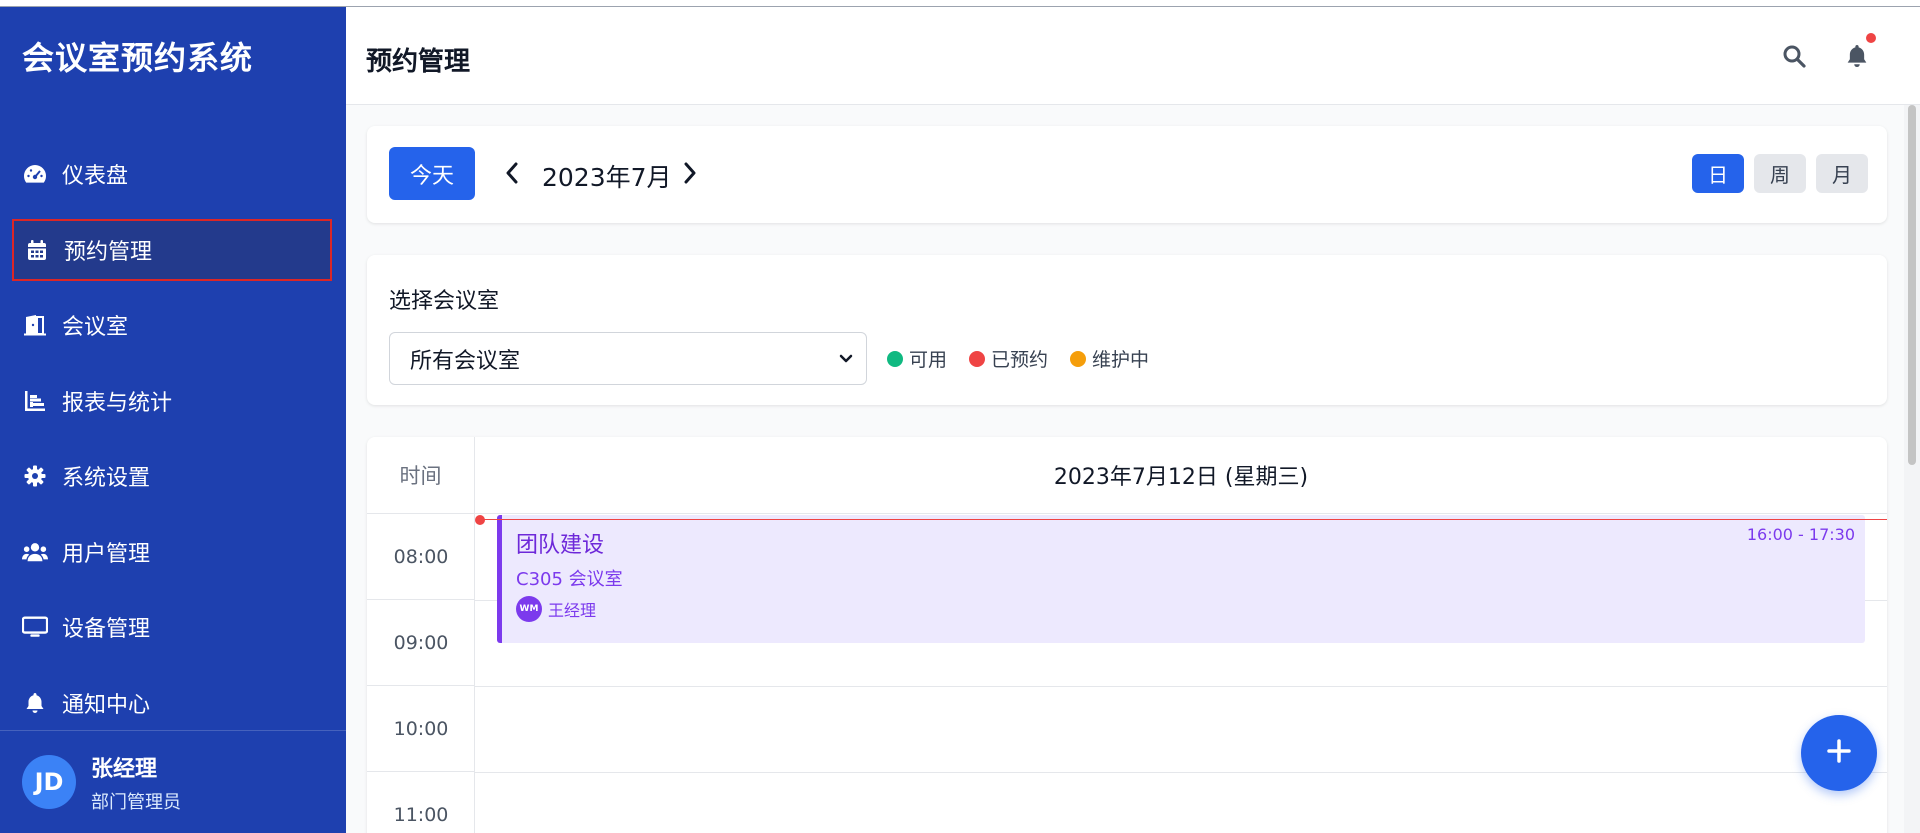 The width and height of the screenshot is (1920, 833). Describe the element at coordinates (95, 176) in the screenshot. I see `sidebar-item-label: 仪表盘` at that location.